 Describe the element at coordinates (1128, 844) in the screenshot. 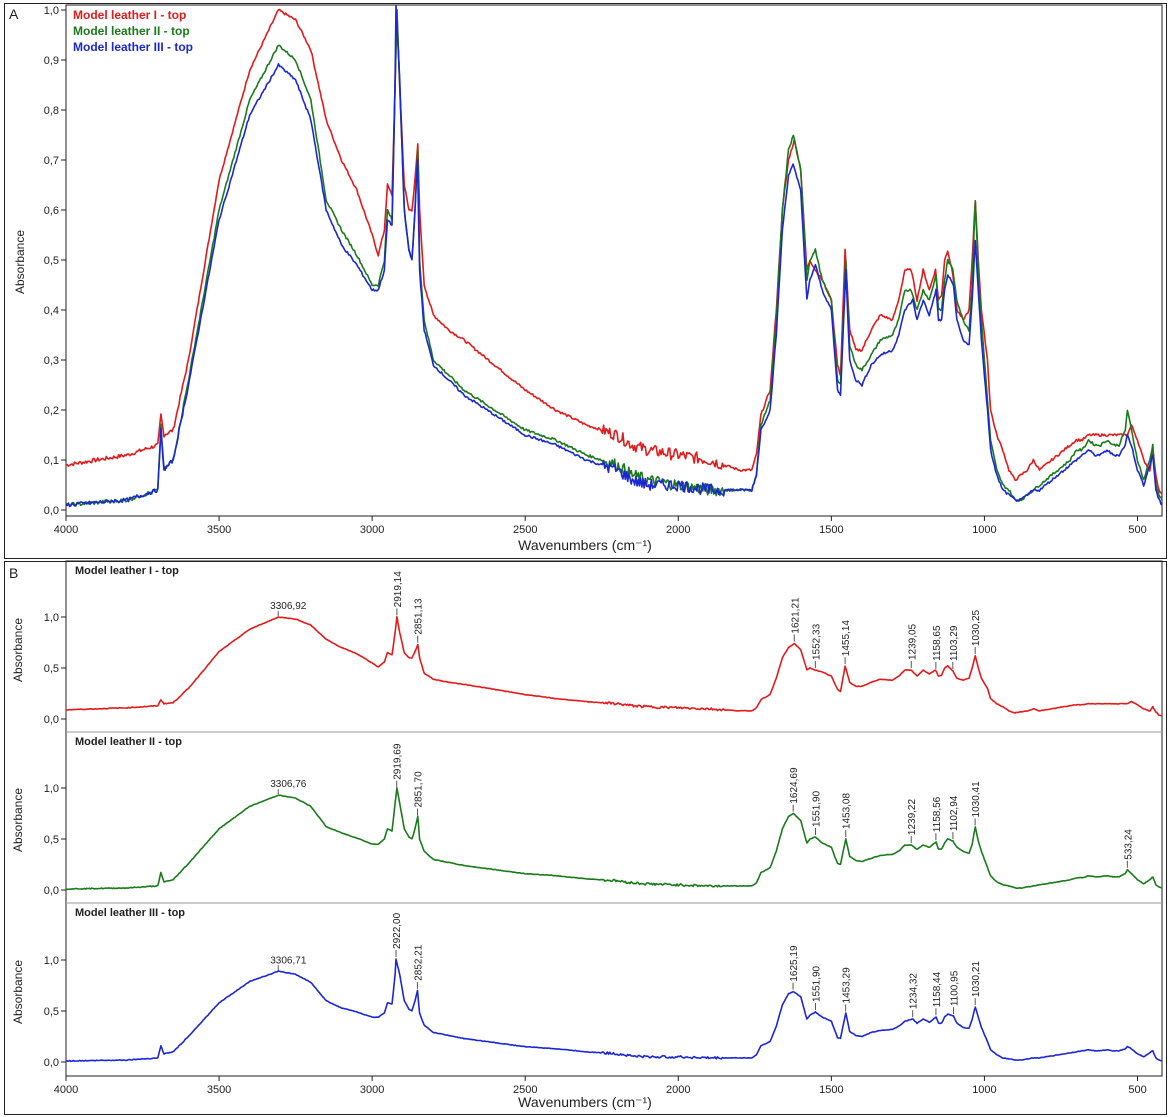

I see `peak-label: 533,24` at that location.